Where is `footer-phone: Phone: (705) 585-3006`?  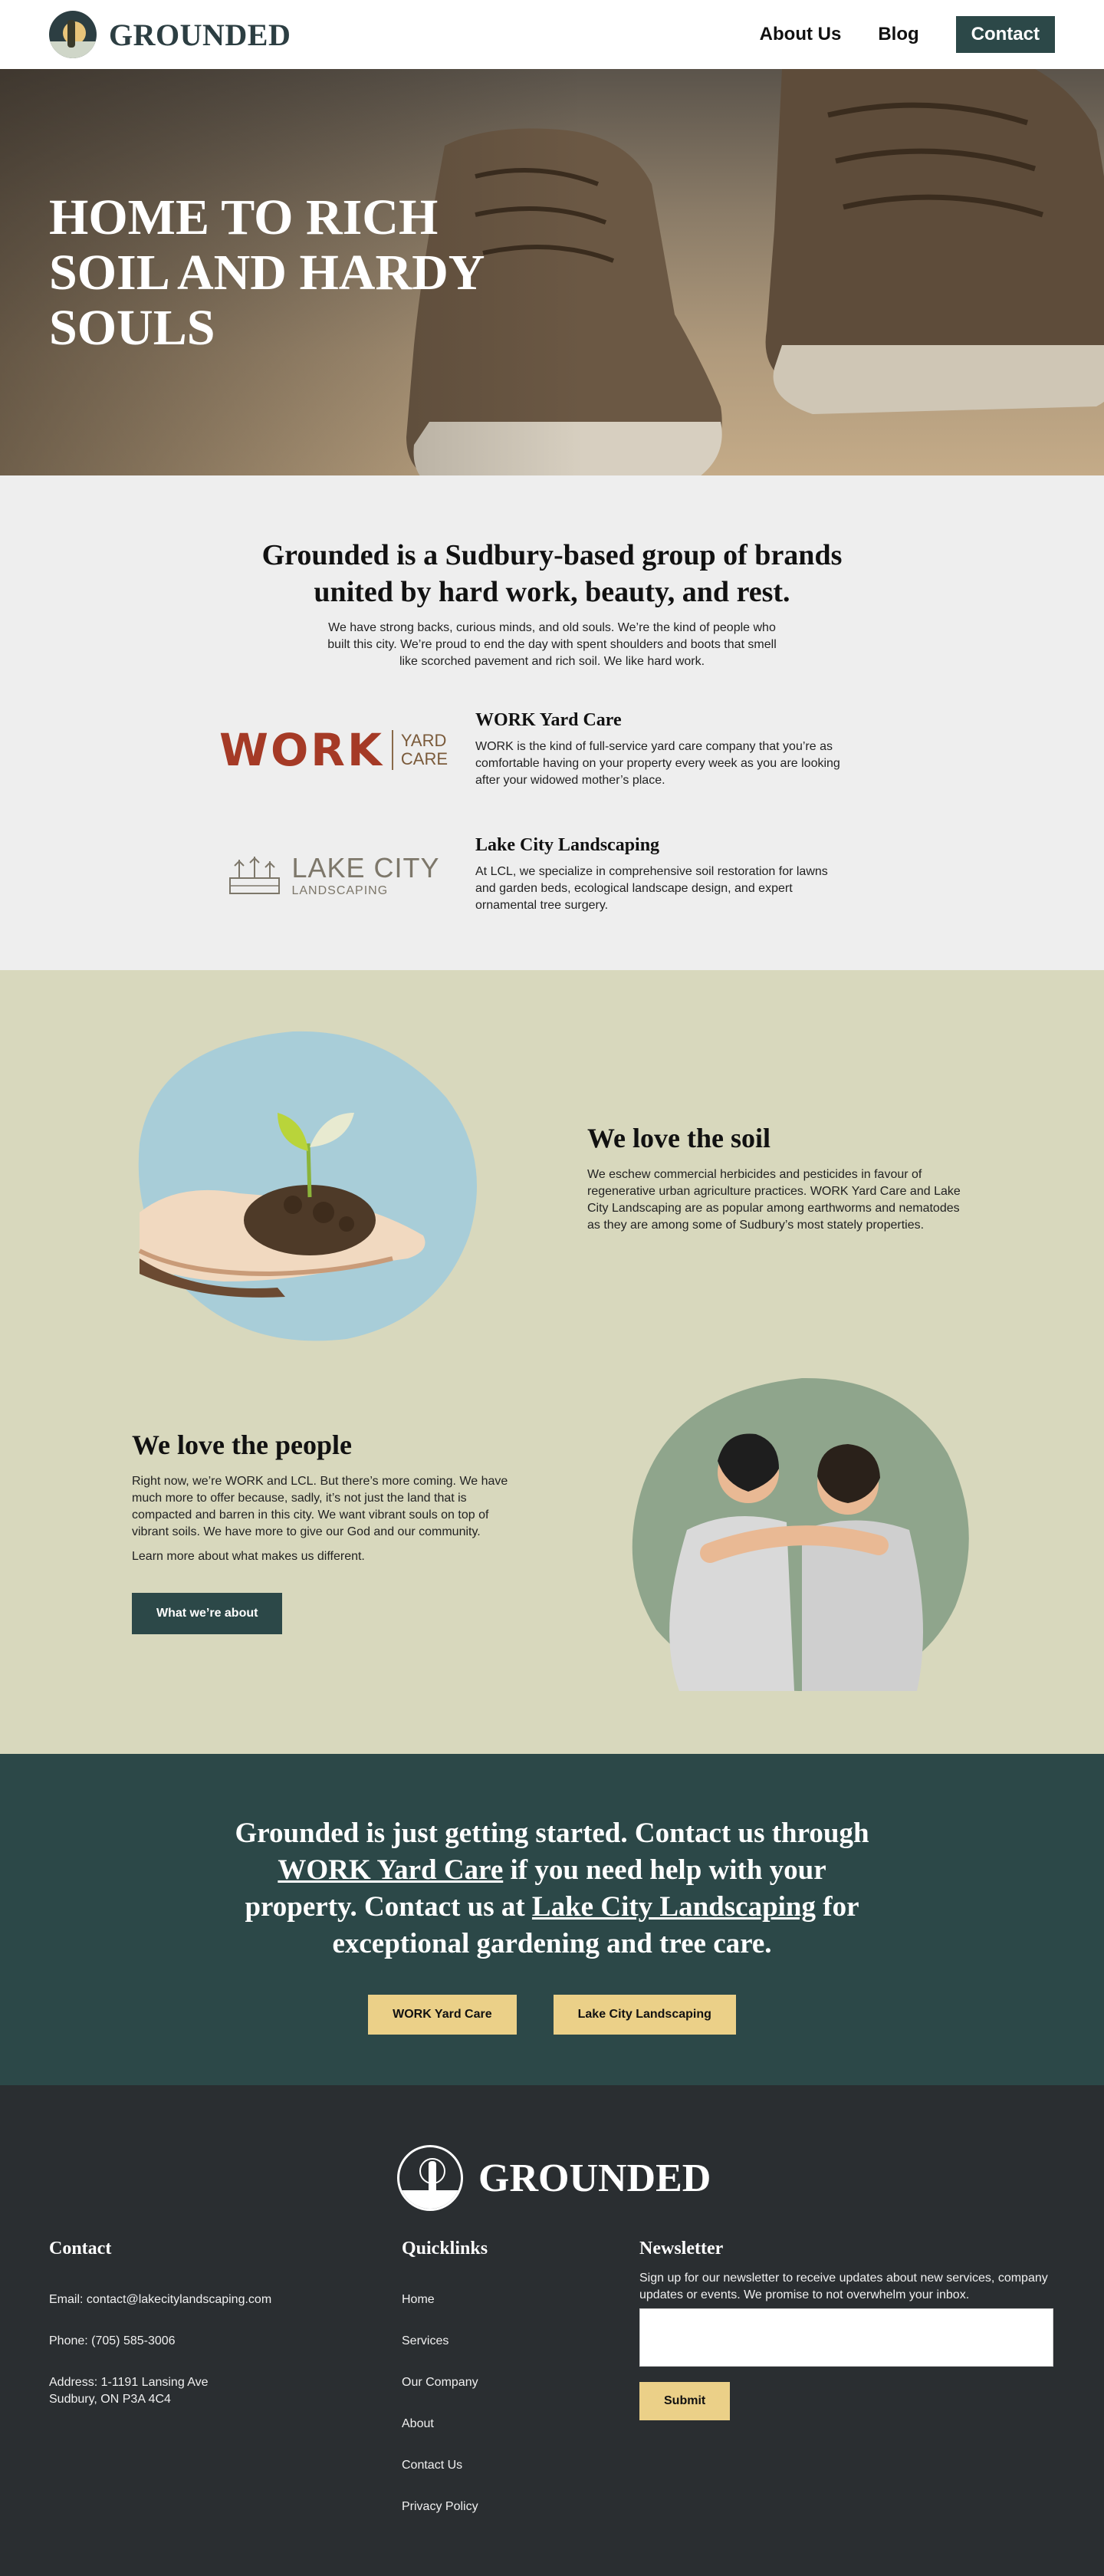
footer-phone: Phone: (705) 585-3006 is located at coordinates (160, 2341).